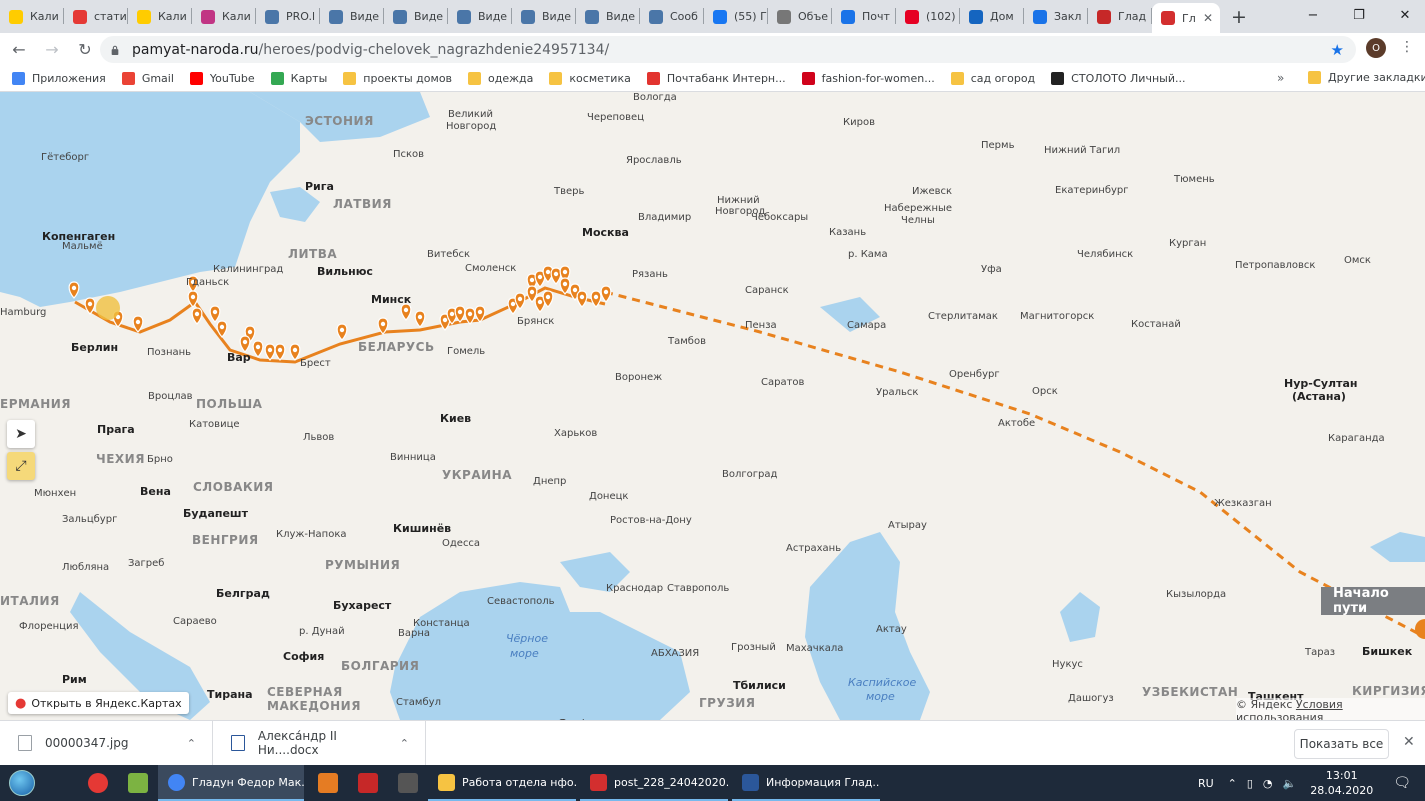 The image size is (1425, 801). I want to click on start-button, so click(22, 783).